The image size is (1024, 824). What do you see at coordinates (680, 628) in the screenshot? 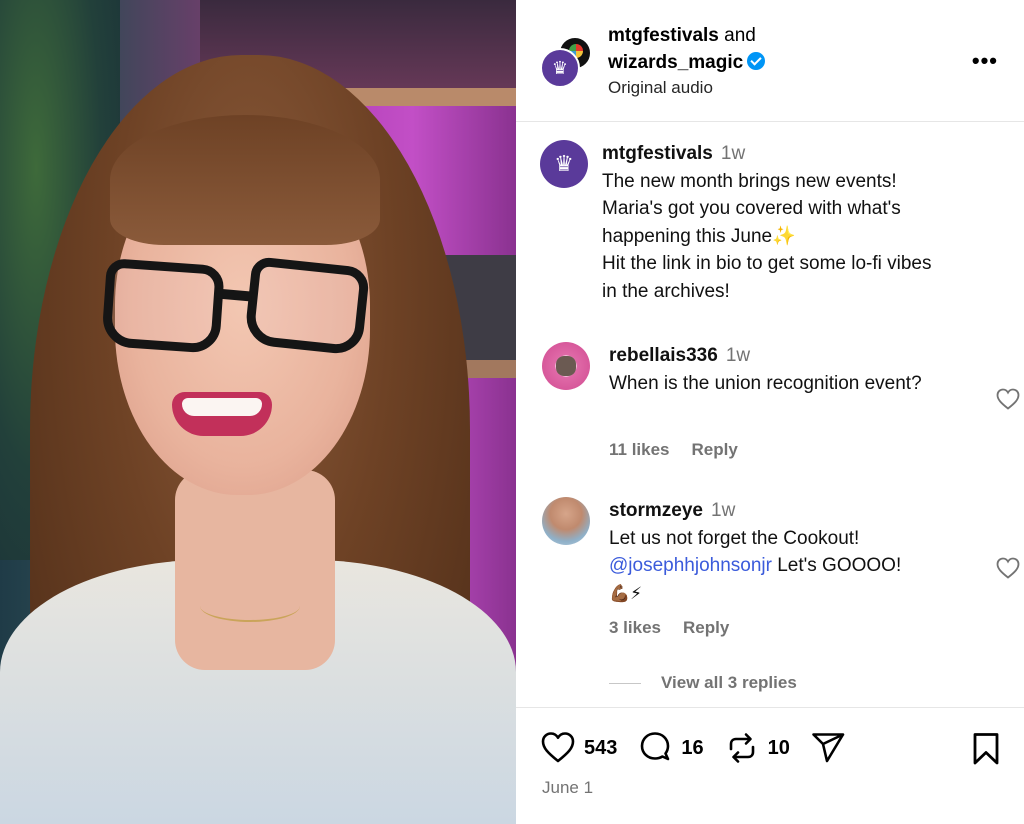
I see `comment-meta: 3 likes Reply` at bounding box center [680, 628].